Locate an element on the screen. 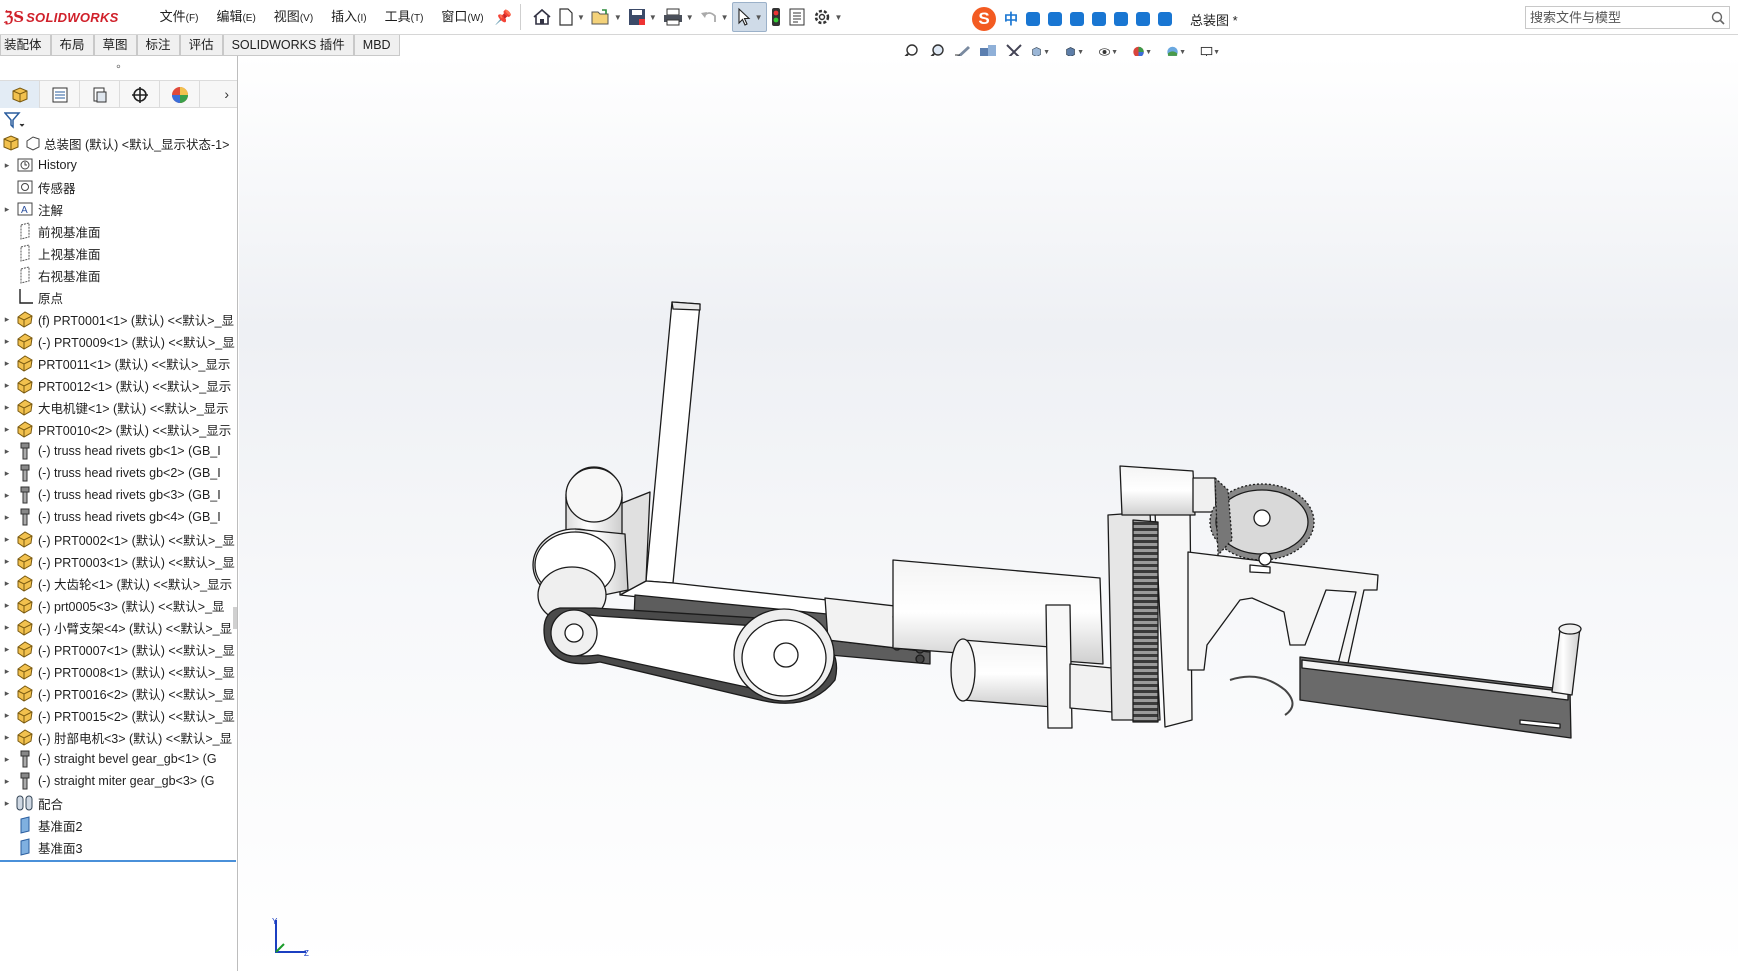 The height and width of the screenshot is (971, 1738). pin-menu-icon: 📌 is located at coordinates (503, 17).